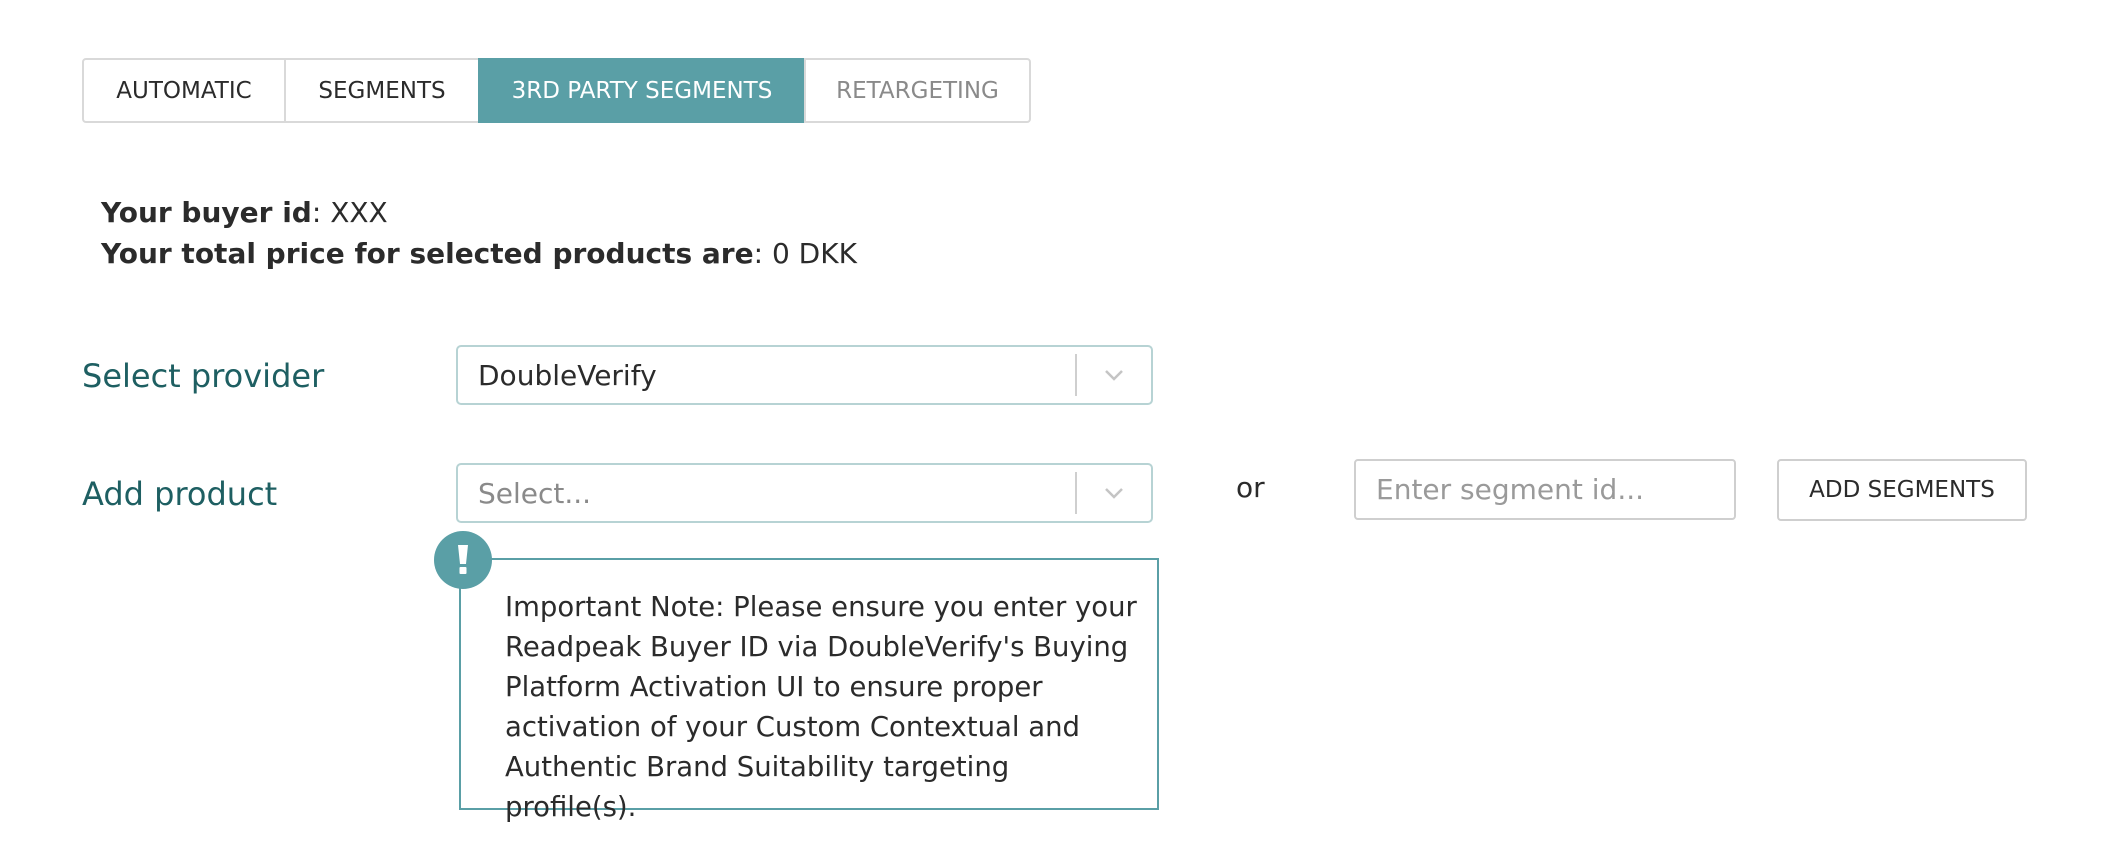 This screenshot has width=2114, height=862. I want to click on add-segments-button: ADD SEGMENTS, so click(1902, 490).